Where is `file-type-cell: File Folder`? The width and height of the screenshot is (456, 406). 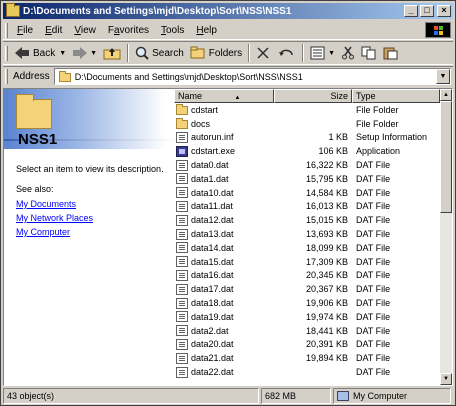
file-type-cell: File Folder is located at coordinates (377, 109).